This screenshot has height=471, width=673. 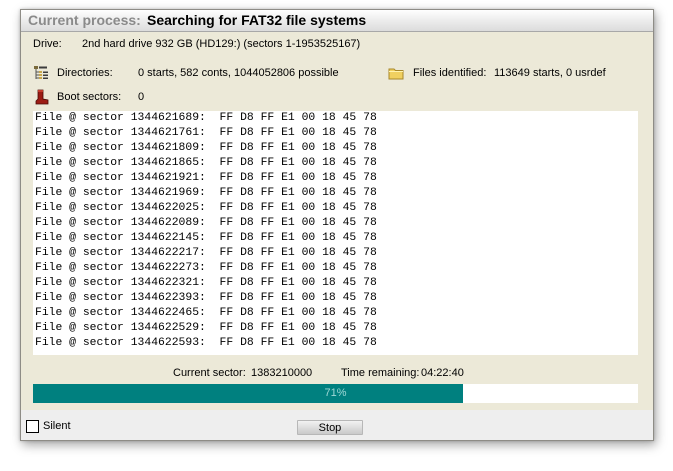 What do you see at coordinates (442, 373) in the screenshot?
I see `time-remaining-value: 04:22:40` at bounding box center [442, 373].